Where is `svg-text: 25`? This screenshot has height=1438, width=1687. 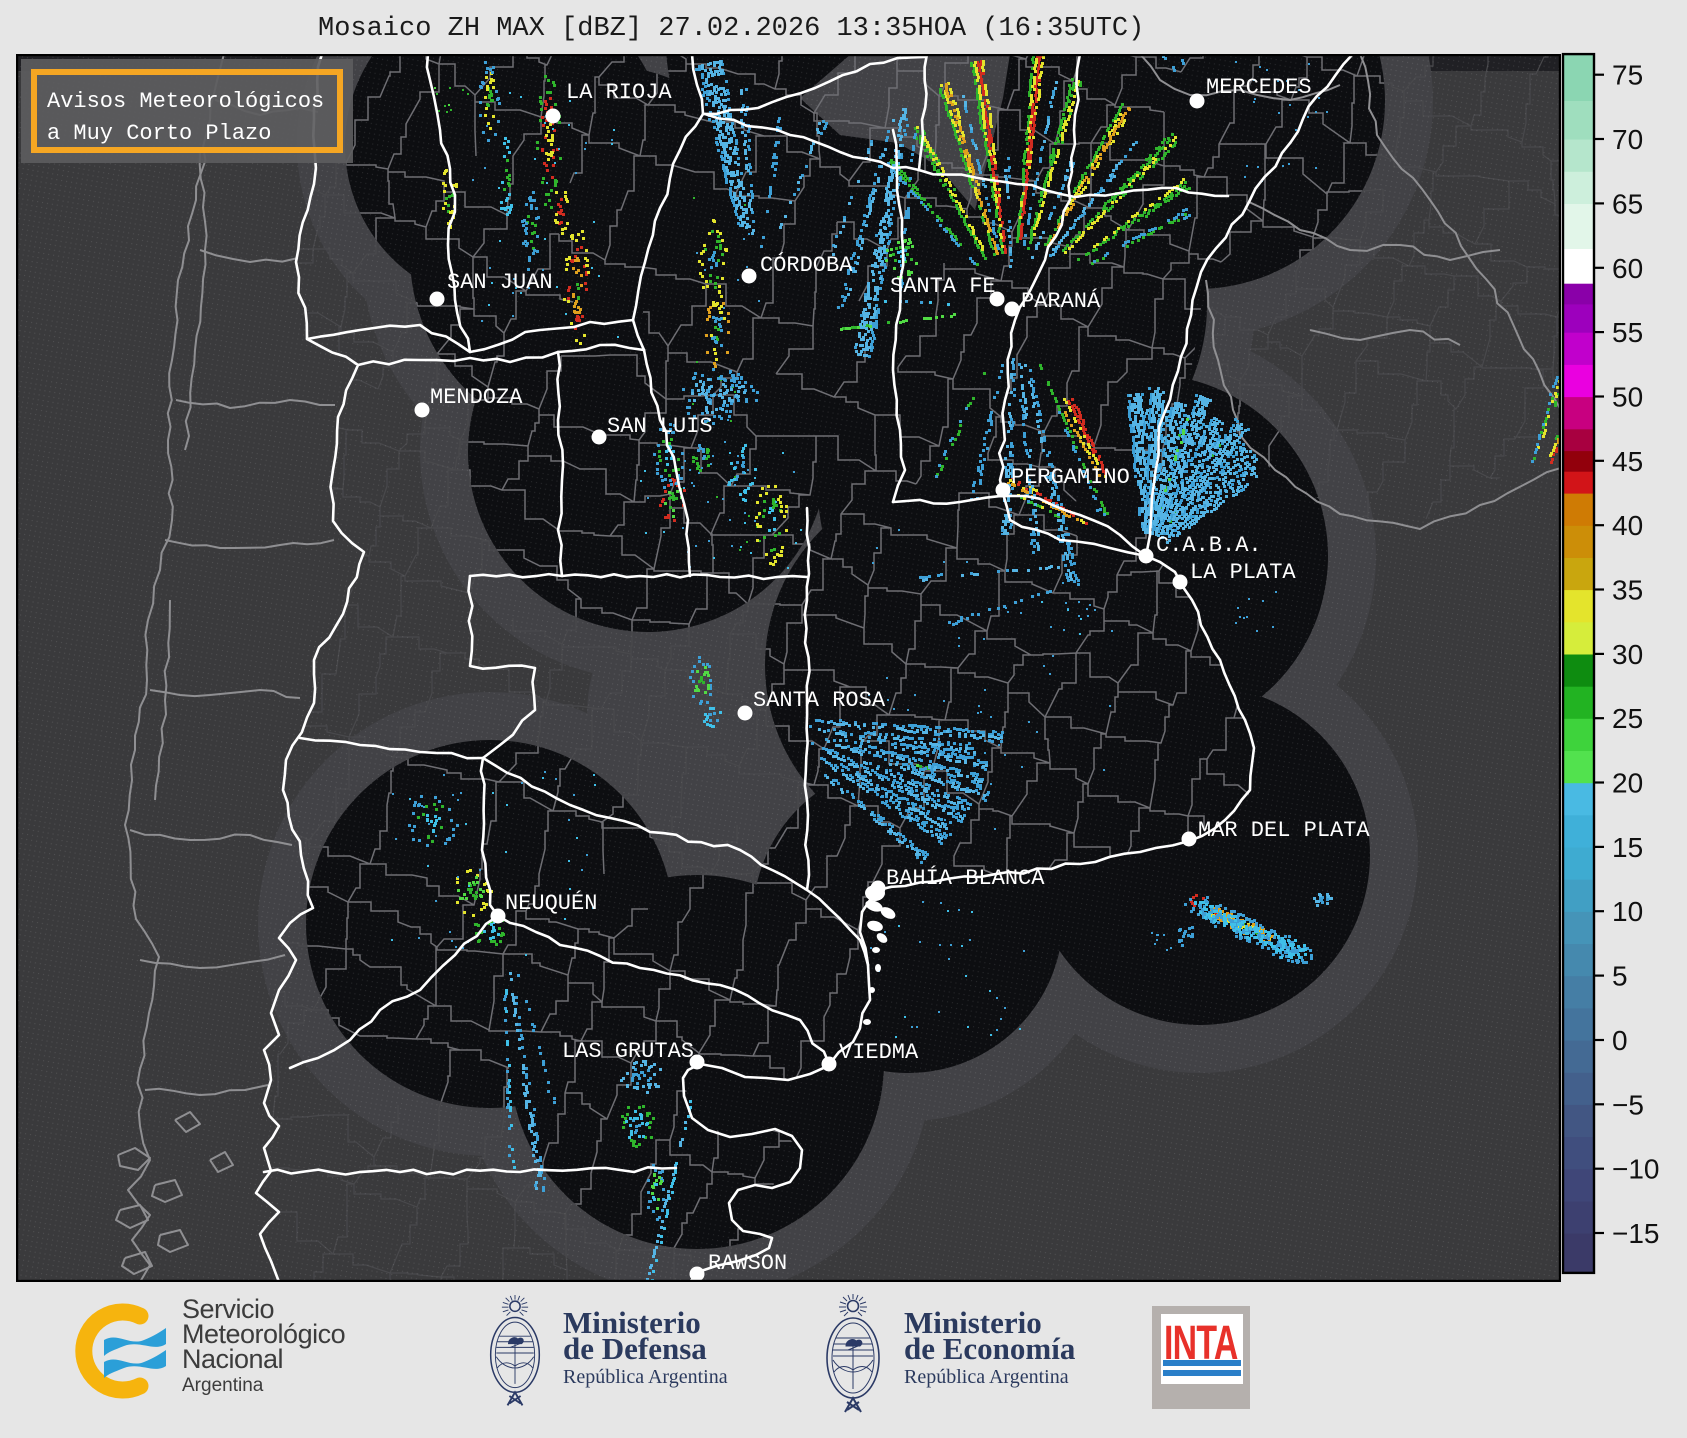
svg-text: 25 is located at coordinates (1627, 718).